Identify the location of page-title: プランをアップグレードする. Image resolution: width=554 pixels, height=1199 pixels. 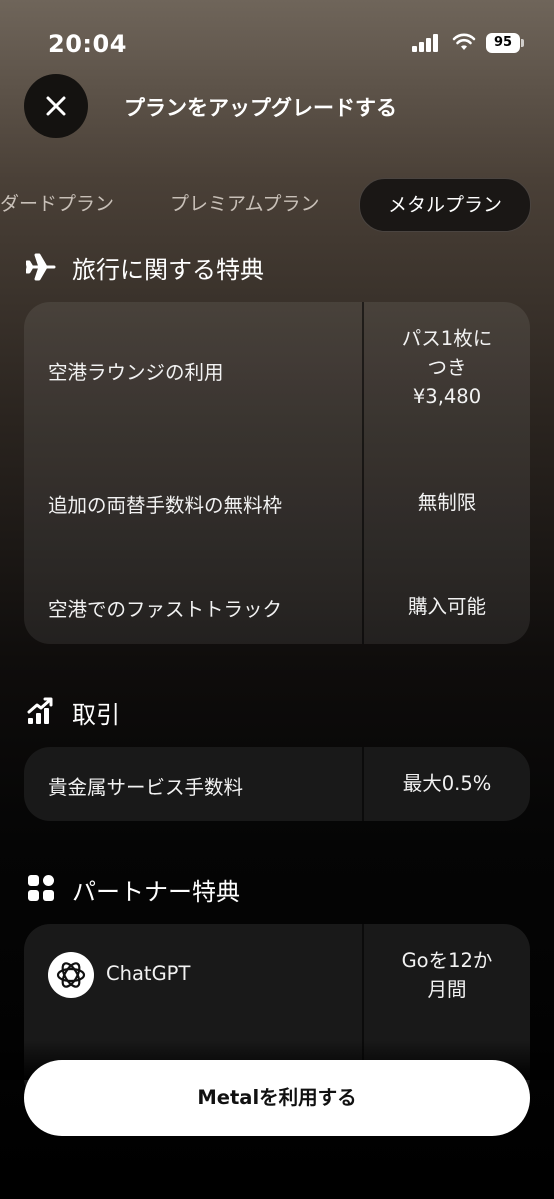
(260, 108).